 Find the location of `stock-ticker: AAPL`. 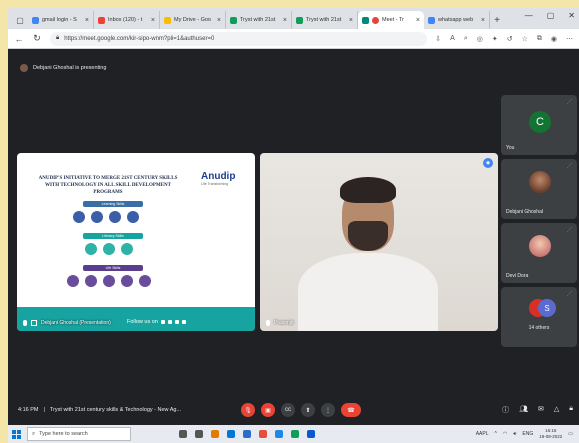

stock-ticker: AAPL is located at coordinates (482, 434).